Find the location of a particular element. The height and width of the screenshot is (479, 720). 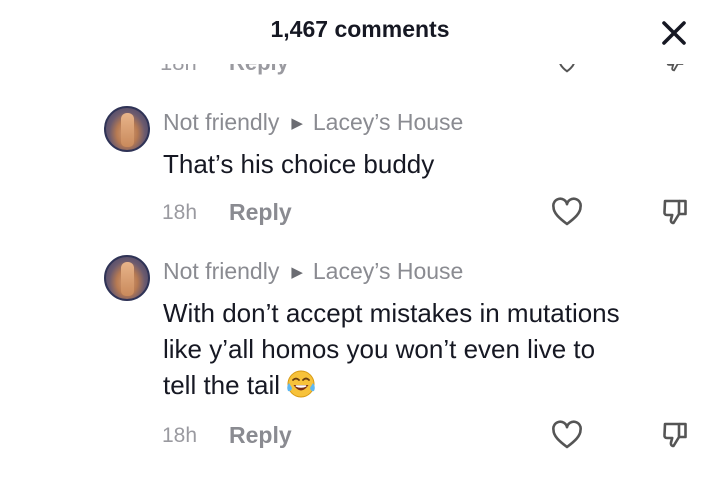

previous-comment-reply: Reply is located at coordinates (259, 70).